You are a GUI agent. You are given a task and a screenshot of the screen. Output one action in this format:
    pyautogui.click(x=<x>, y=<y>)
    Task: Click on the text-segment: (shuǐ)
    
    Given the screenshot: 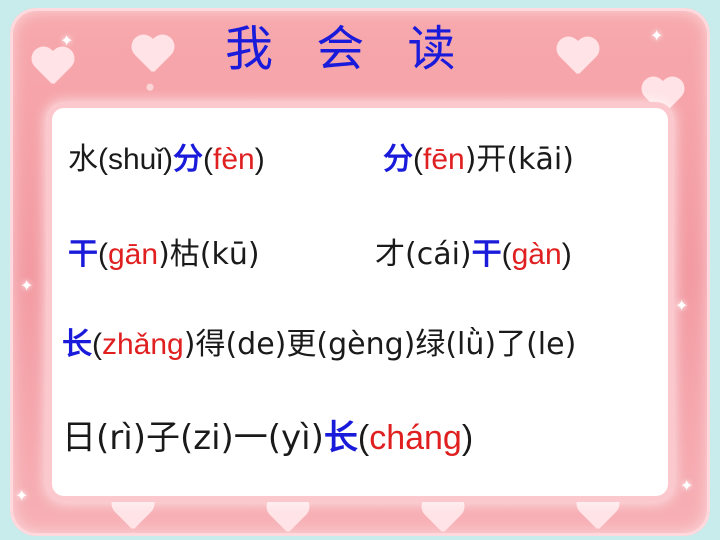 What is the action you would take?
    pyautogui.click(x=136, y=159)
    